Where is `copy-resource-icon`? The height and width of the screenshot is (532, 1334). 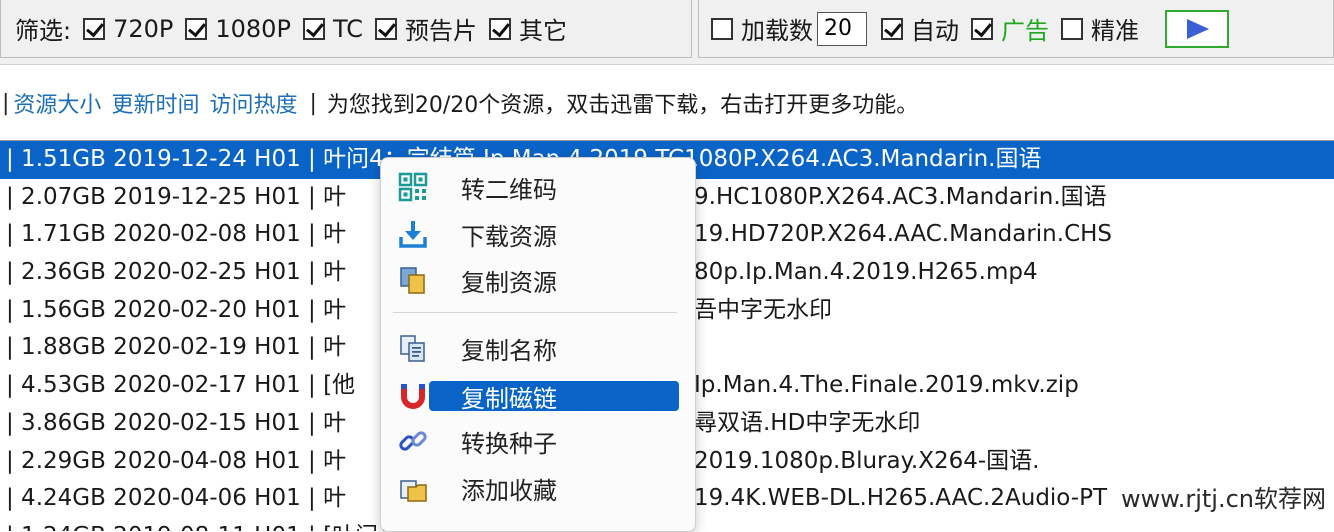
copy-resource-icon is located at coordinates (413, 280).